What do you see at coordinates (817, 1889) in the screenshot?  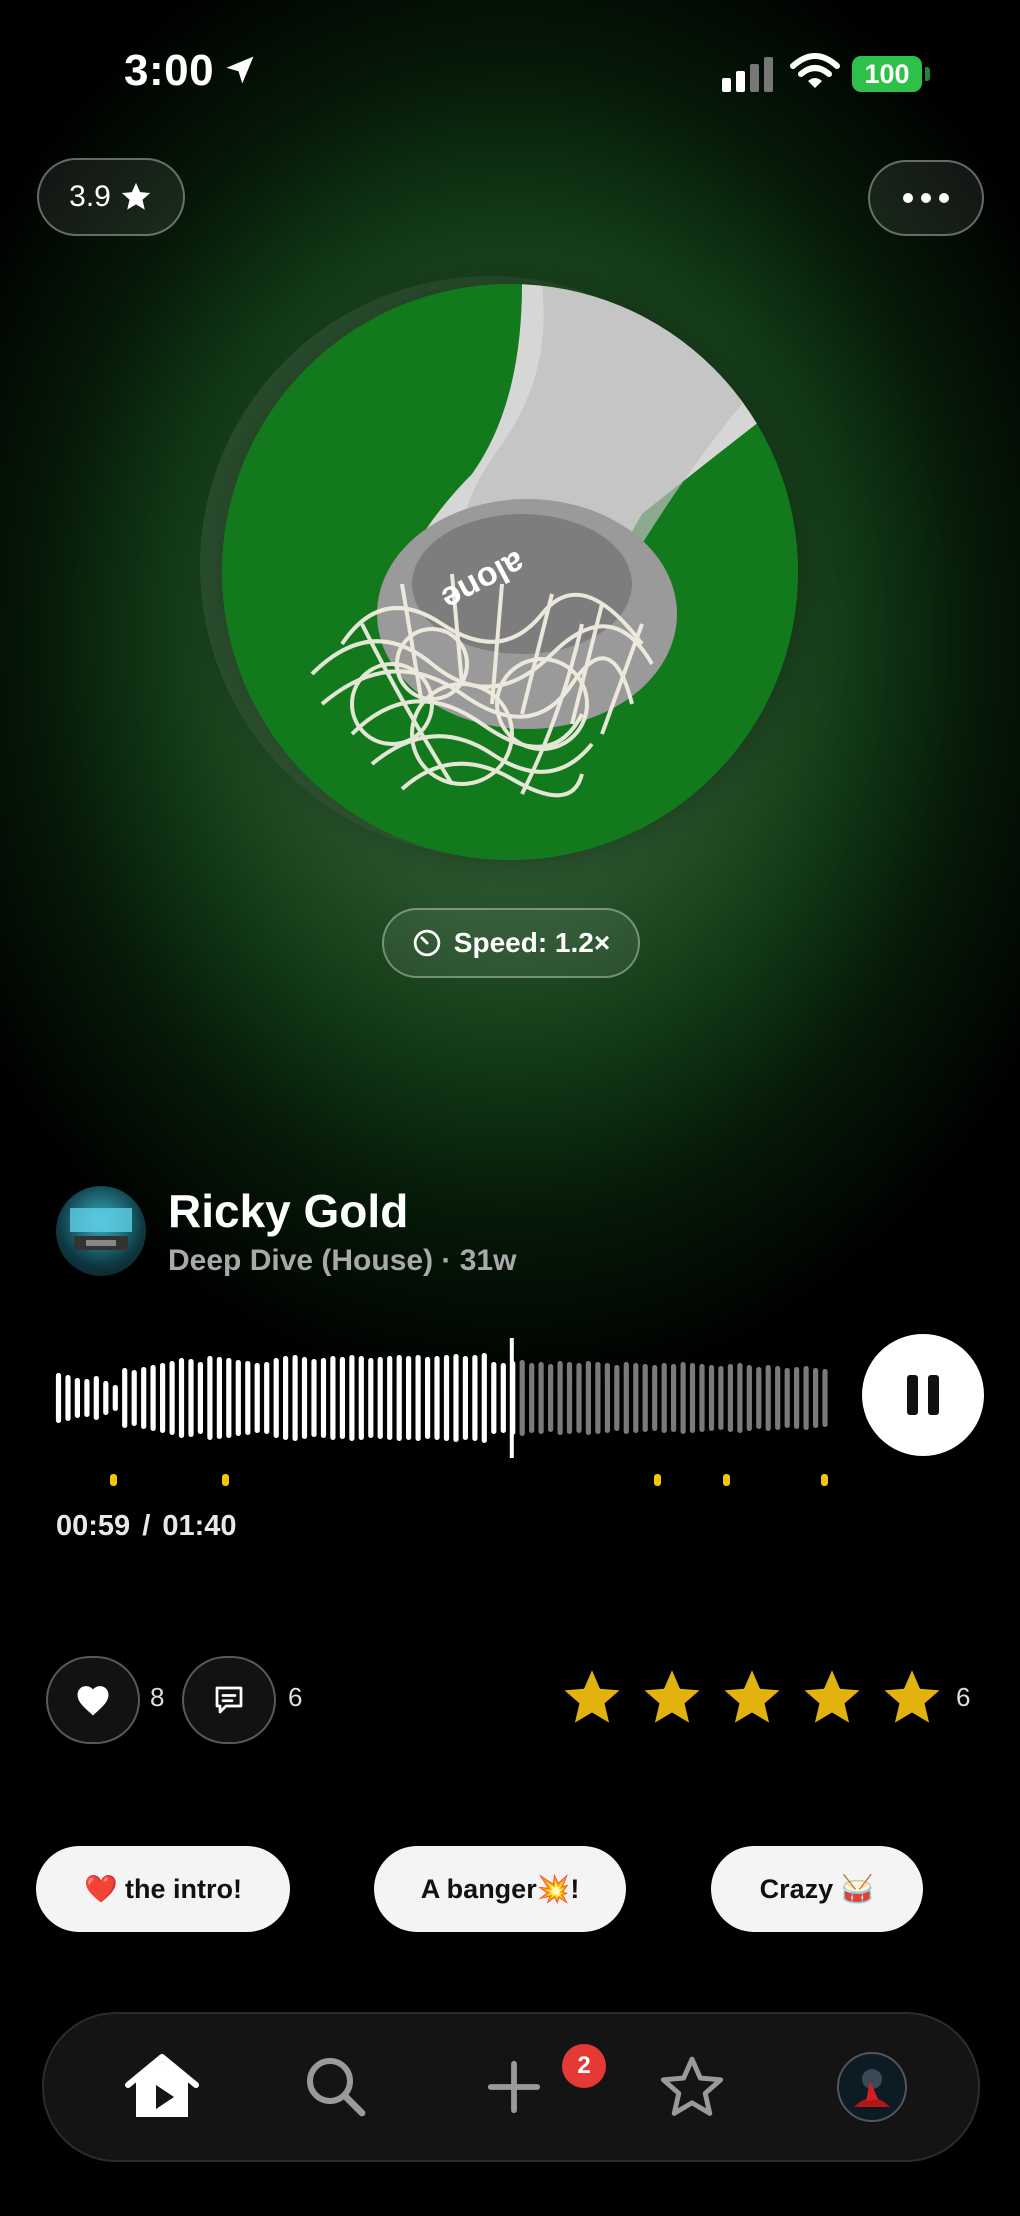 I see `reaction-chip: Crazy 🥁` at bounding box center [817, 1889].